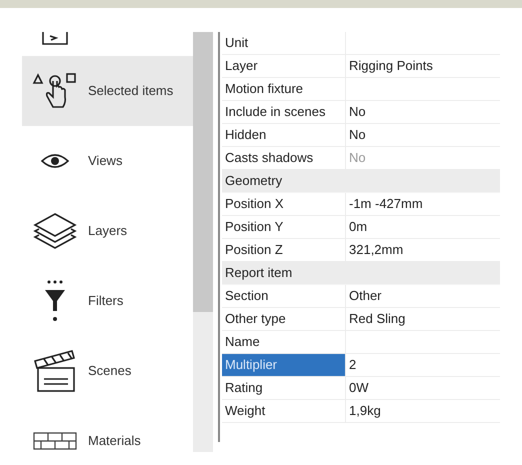  Describe the element at coordinates (365, 411) in the screenshot. I see `property-value: 1,9kg` at that location.